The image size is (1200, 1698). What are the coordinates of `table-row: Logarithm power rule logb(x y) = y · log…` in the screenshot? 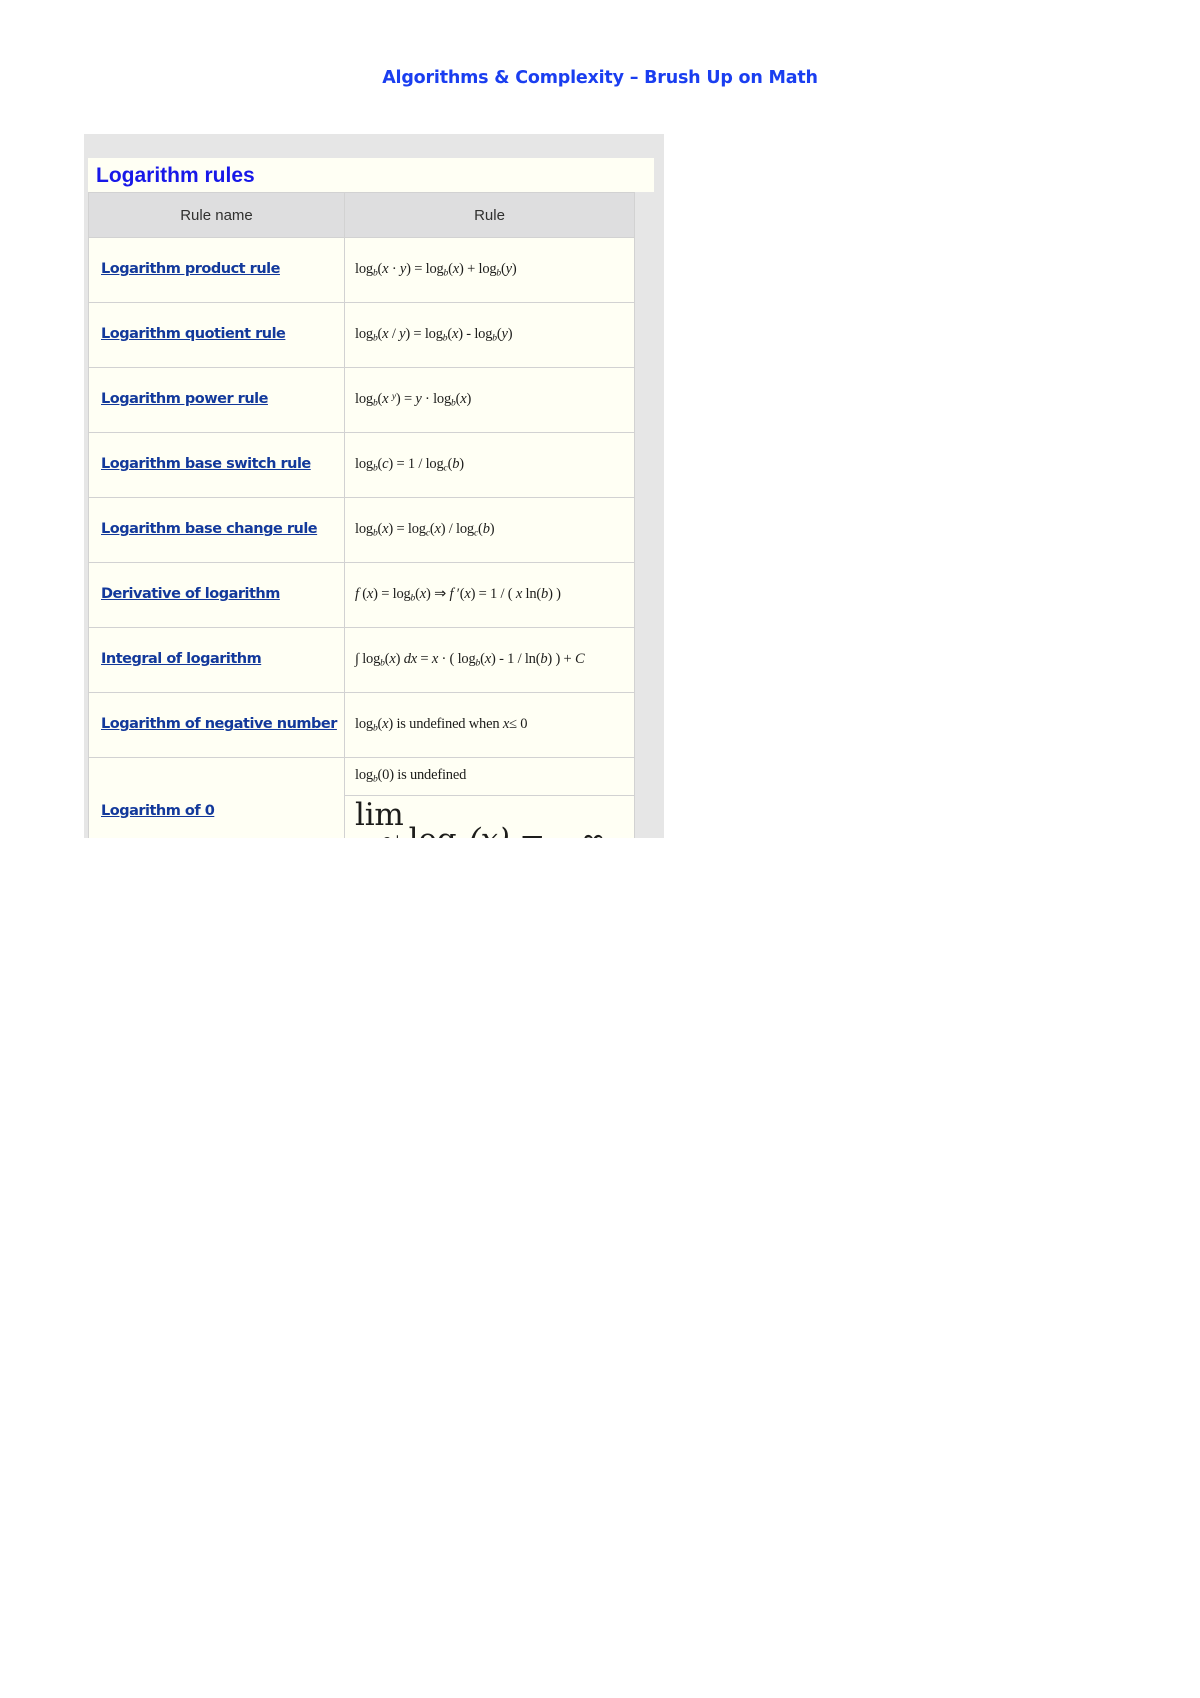 It's located at (361, 400).